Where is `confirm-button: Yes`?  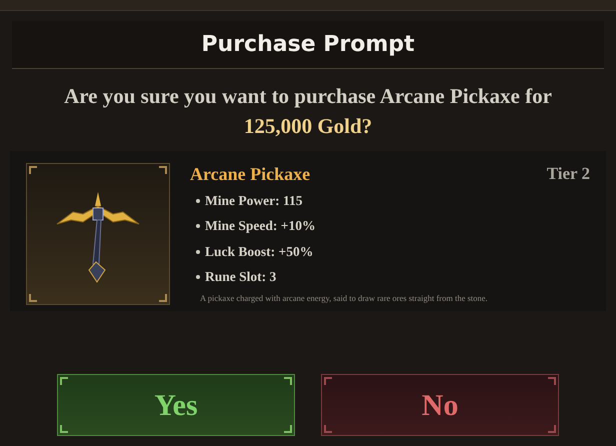 confirm-button: Yes is located at coordinates (176, 405).